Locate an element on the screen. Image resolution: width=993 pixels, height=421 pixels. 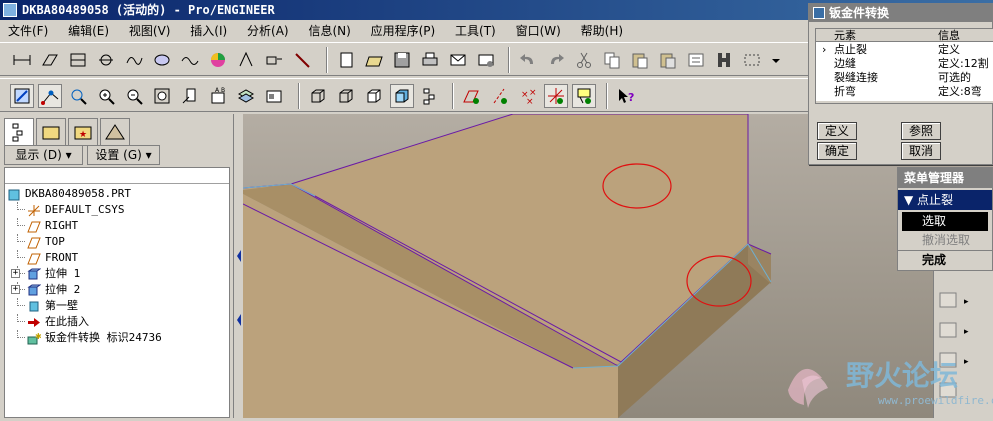
saved-views-icon: A B is located at coordinates (218, 96).